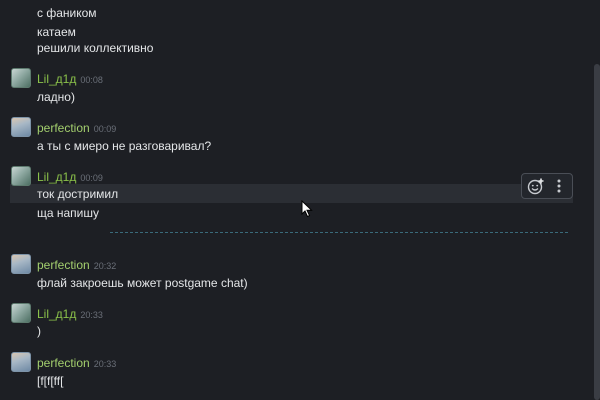 This screenshot has width=600, height=400. Describe the element at coordinates (95, 48) in the screenshot. I see `message-line: решили коллективно` at that location.